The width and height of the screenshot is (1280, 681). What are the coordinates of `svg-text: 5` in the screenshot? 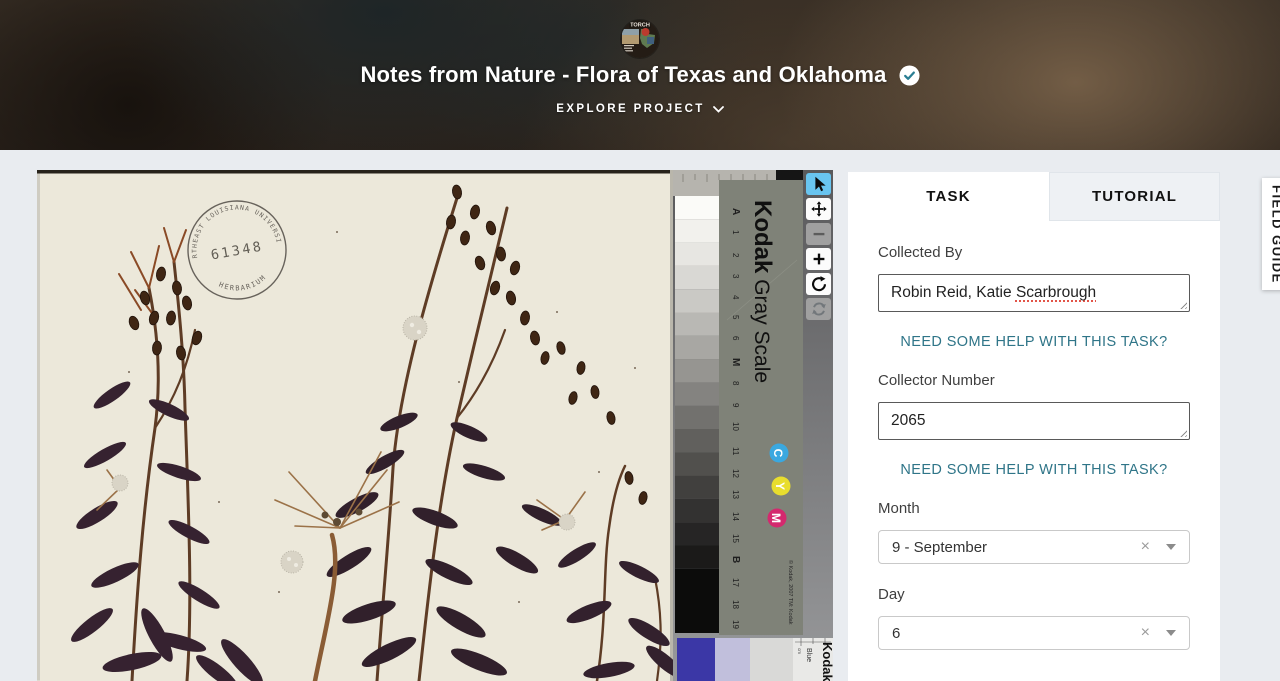 It's located at (735, 317).